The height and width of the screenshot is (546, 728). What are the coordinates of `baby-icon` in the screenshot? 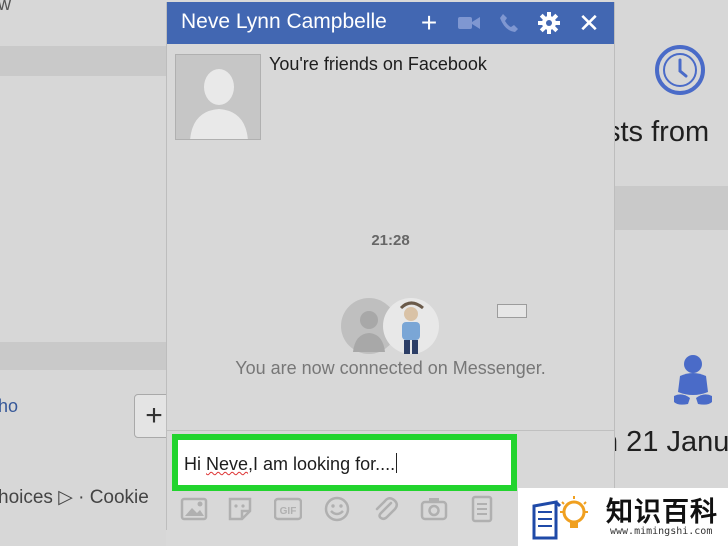 It's located at (693, 380).